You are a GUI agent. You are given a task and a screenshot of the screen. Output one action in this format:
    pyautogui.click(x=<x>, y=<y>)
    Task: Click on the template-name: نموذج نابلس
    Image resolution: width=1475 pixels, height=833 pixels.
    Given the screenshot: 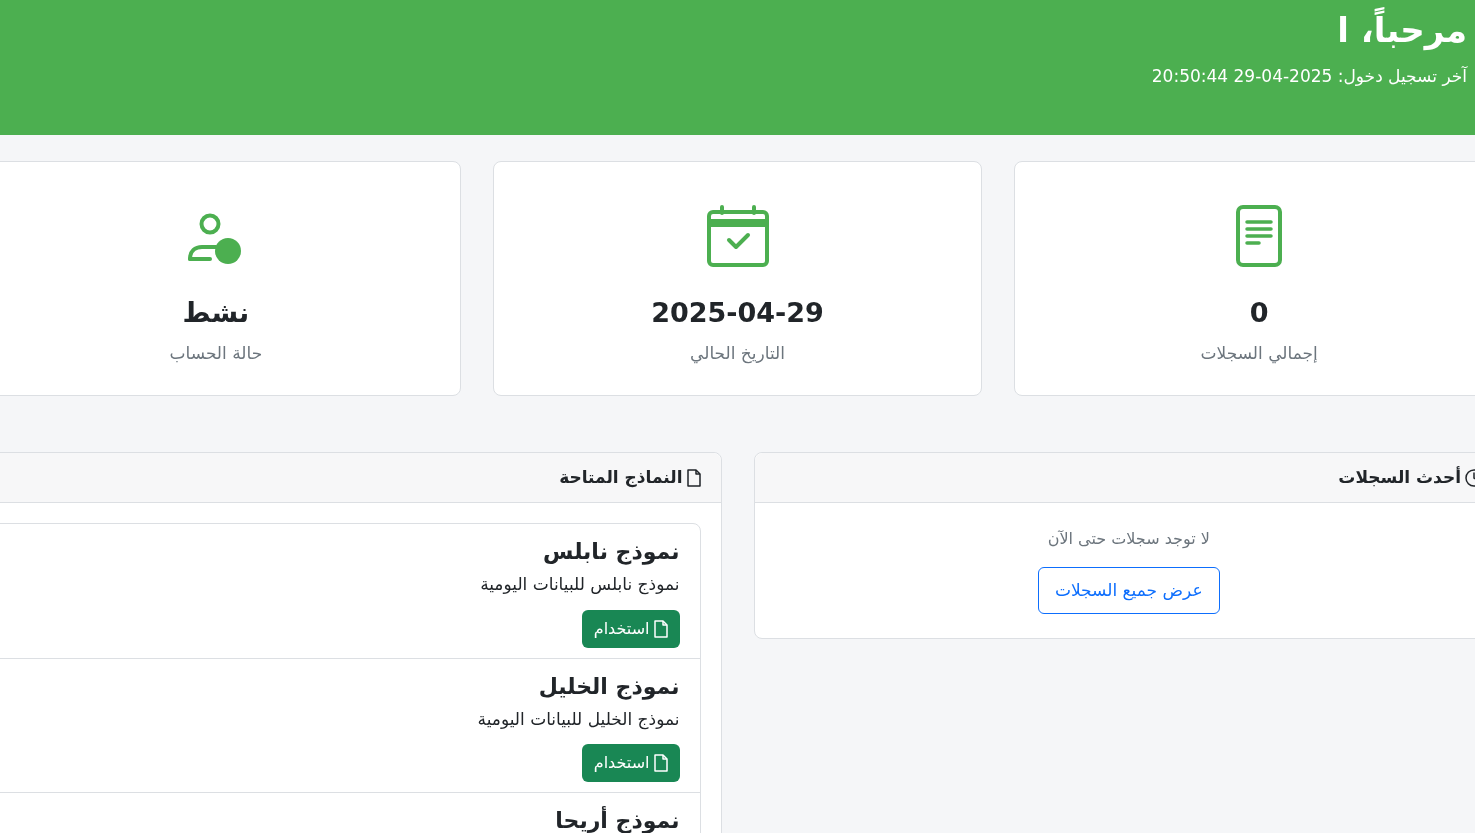 What is the action you would take?
    pyautogui.click(x=611, y=552)
    